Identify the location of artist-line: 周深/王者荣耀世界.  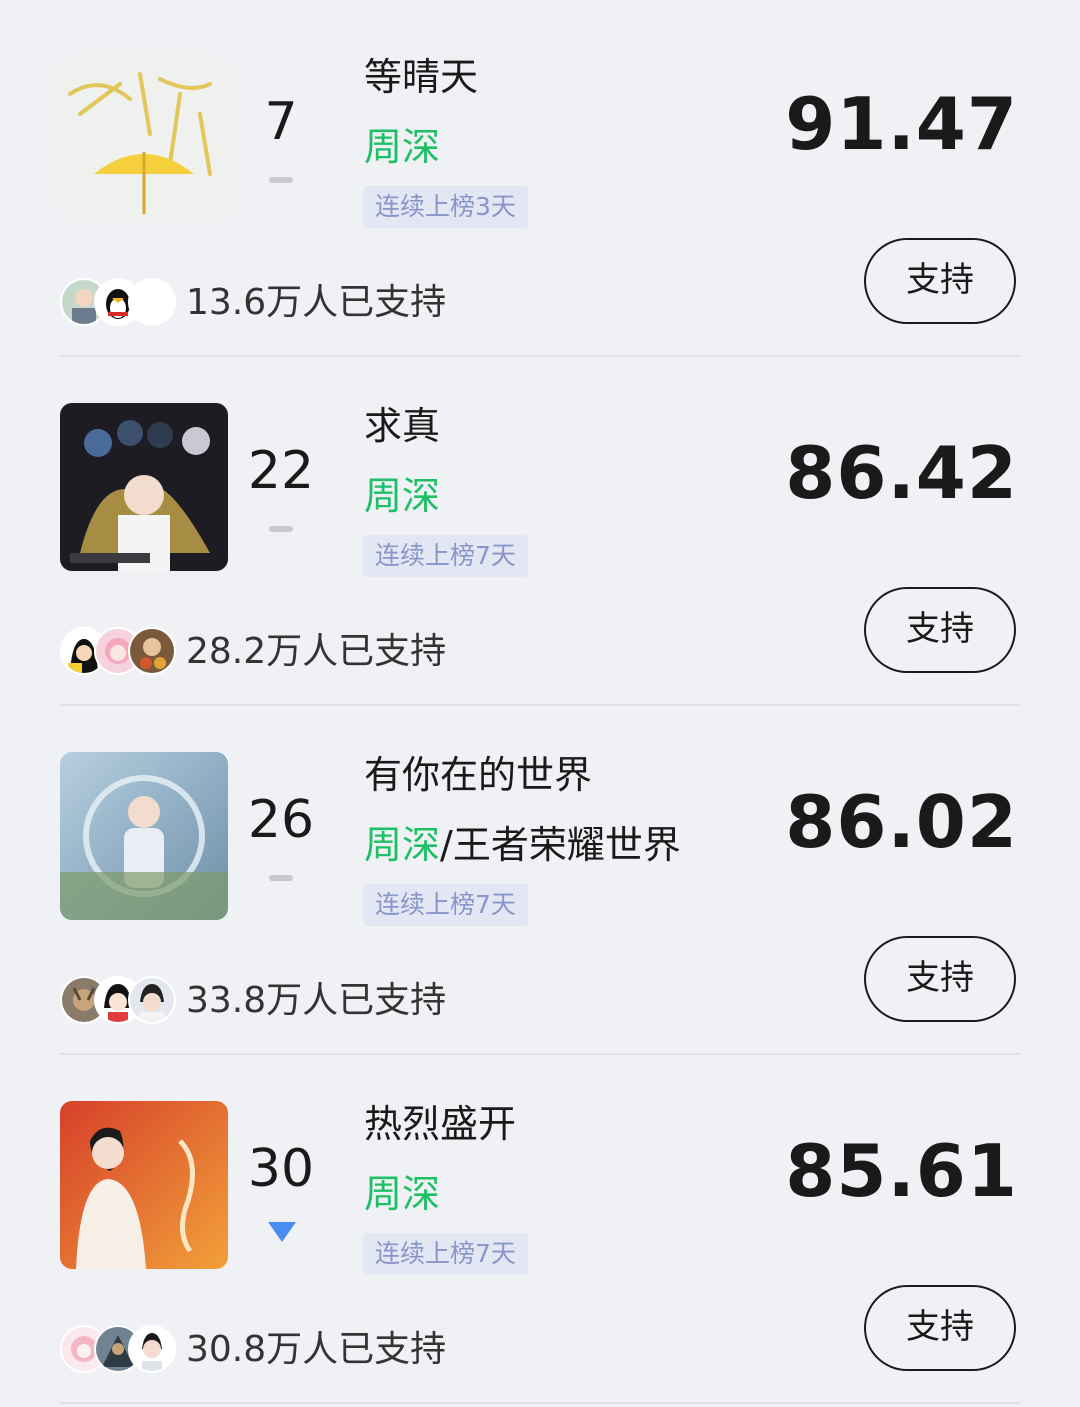
(522, 845).